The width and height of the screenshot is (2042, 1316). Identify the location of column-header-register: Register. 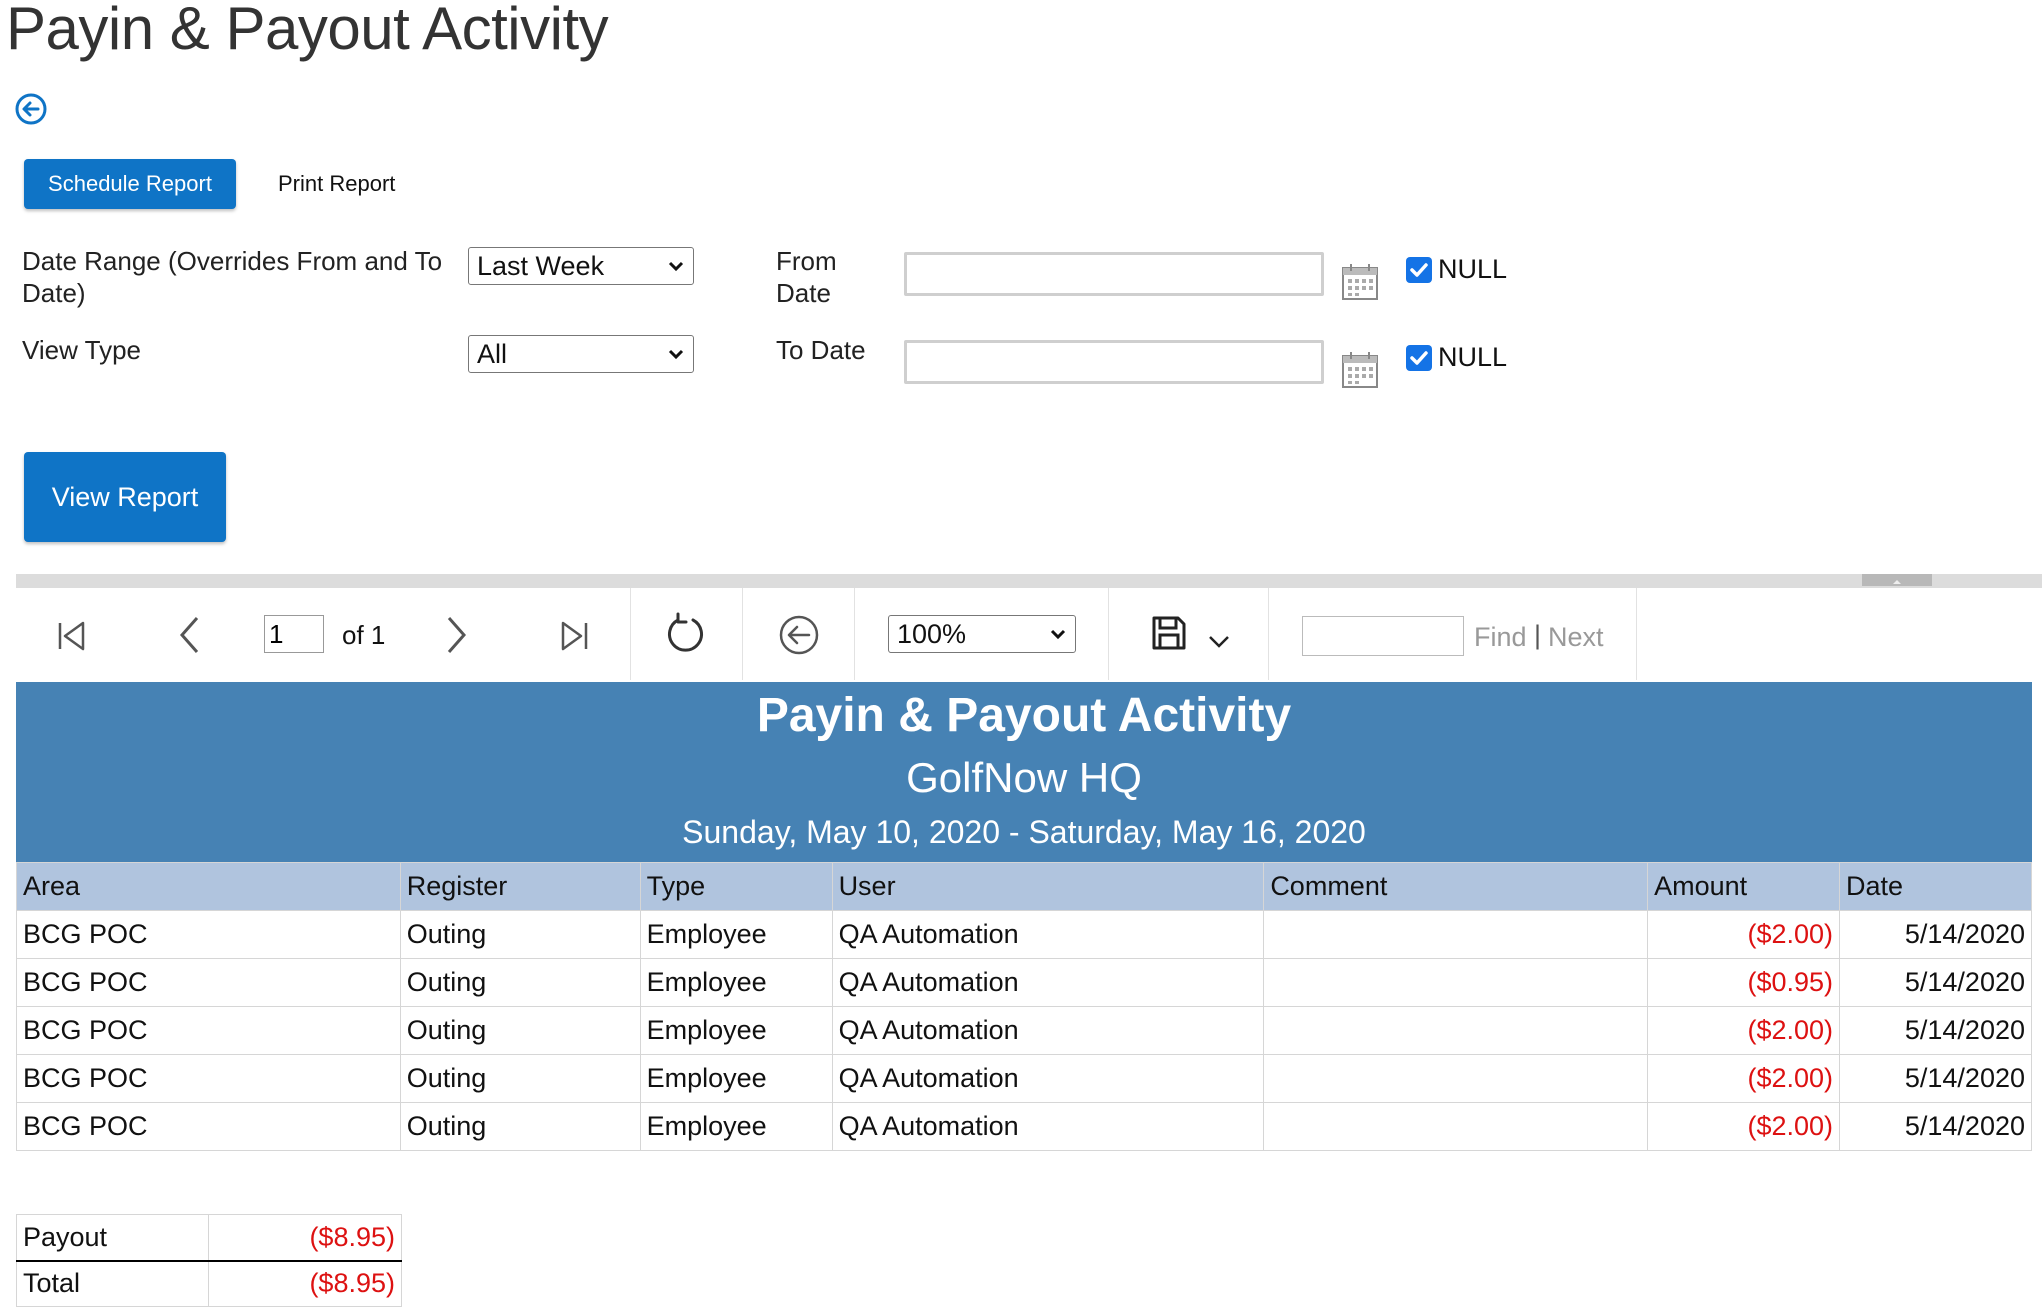
(520, 886).